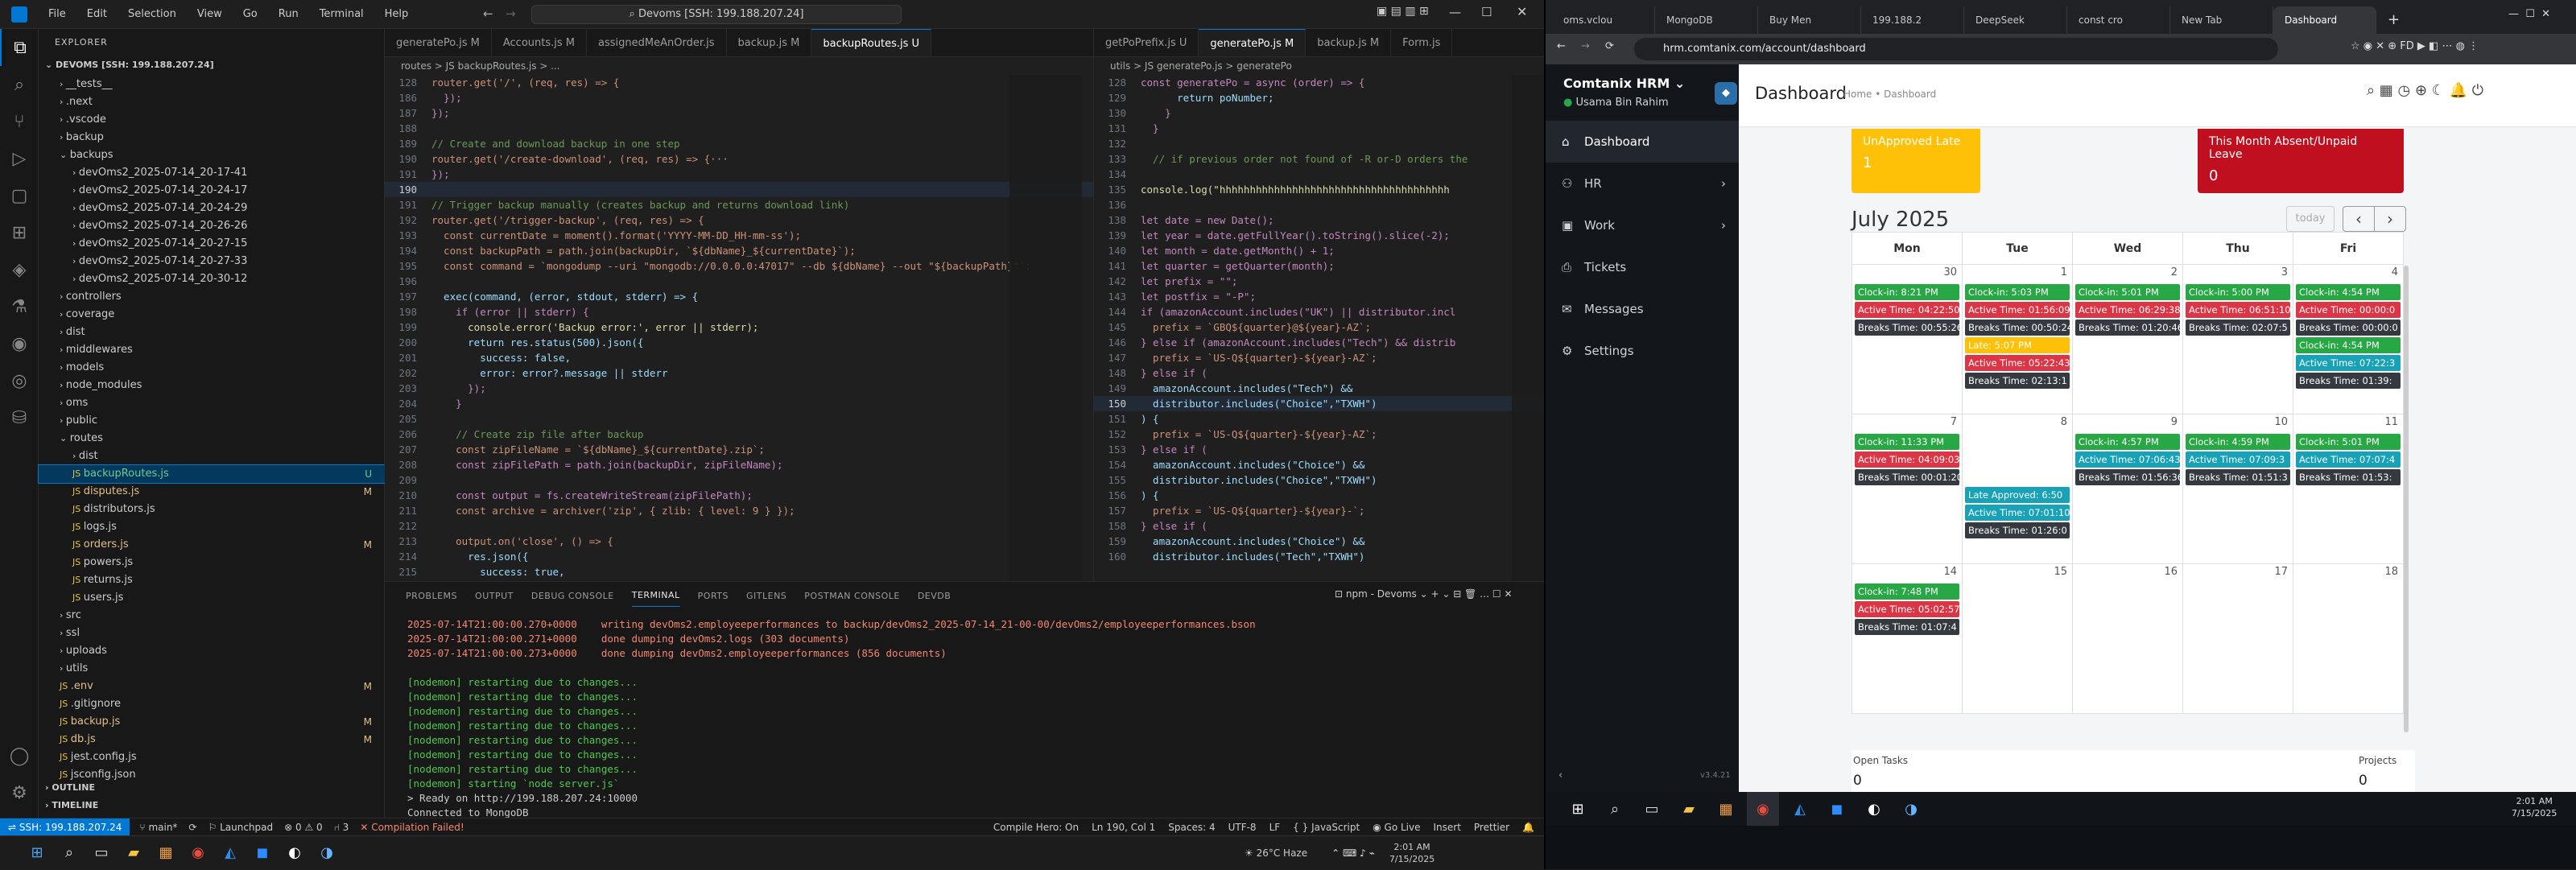 The height and width of the screenshot is (870, 2576). Describe the element at coordinates (212, 421) in the screenshot. I see `folder-item: › public` at that location.